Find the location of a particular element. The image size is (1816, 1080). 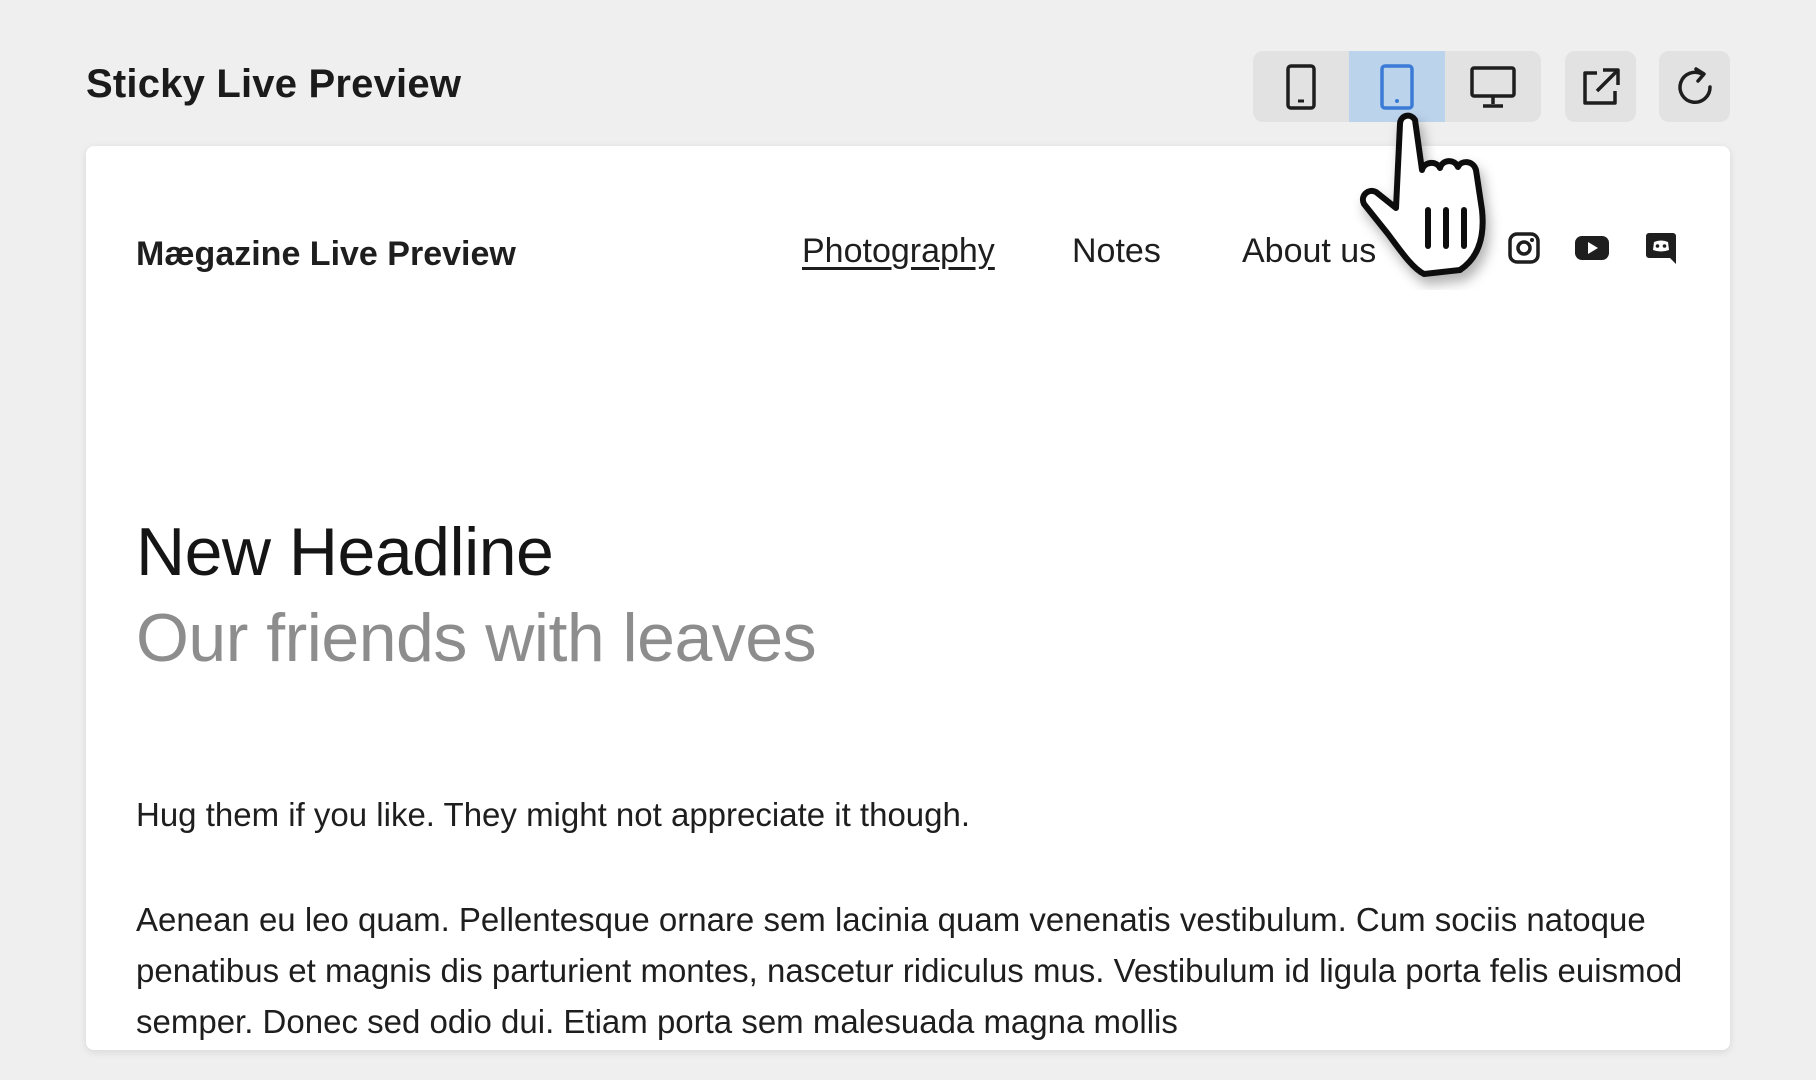

subheadline: Our friends with leaves is located at coordinates (476, 638).